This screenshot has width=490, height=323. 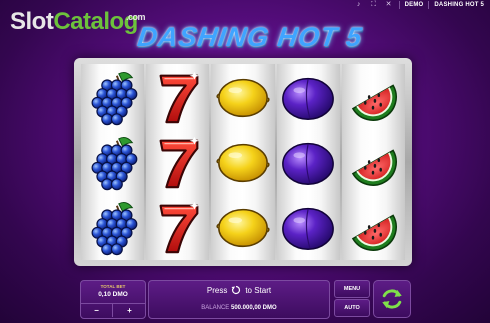 I want to click on bet-increase-button: +, so click(x=129, y=310).